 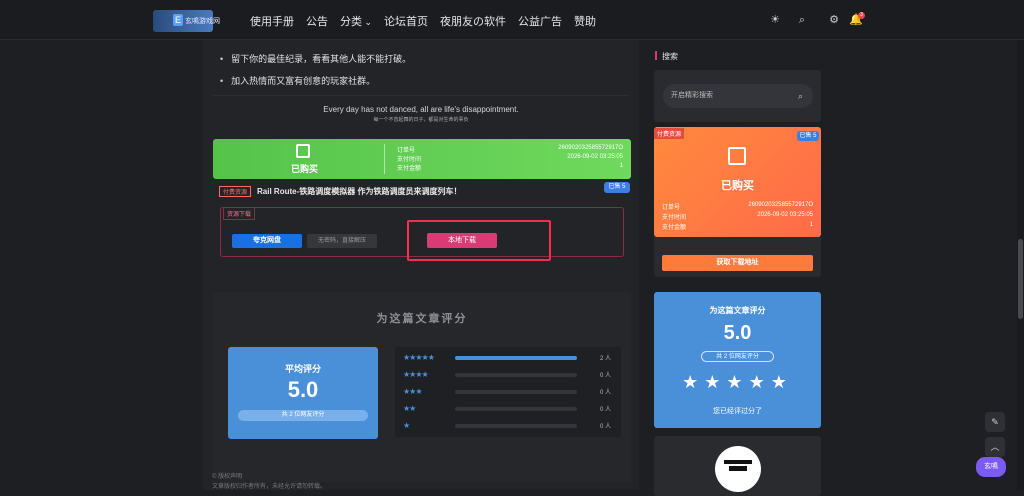 I want to click on resource-title-text: Rail Route-铁路调度模拟器 作为铁路调度员来调度列车！, so click(x=359, y=191).